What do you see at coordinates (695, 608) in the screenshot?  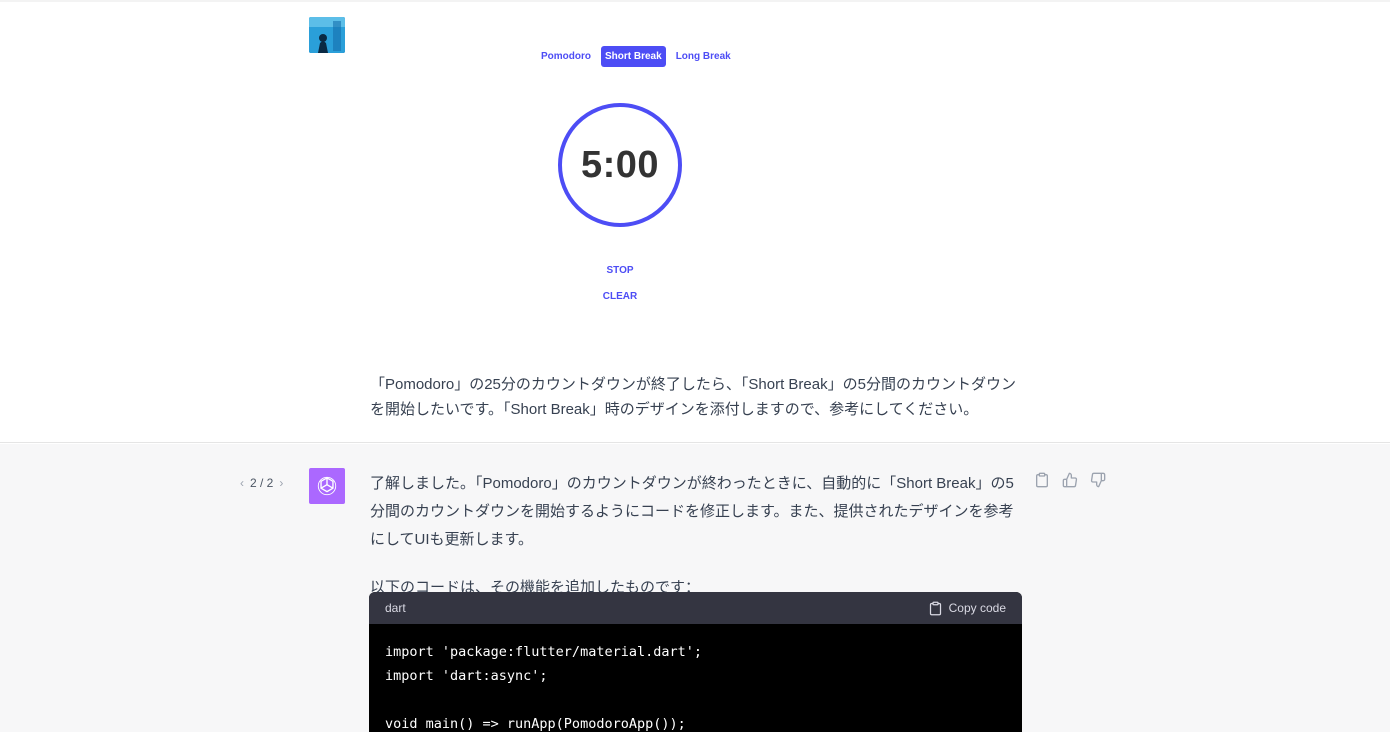 I see `code-header: dart Copy code` at bounding box center [695, 608].